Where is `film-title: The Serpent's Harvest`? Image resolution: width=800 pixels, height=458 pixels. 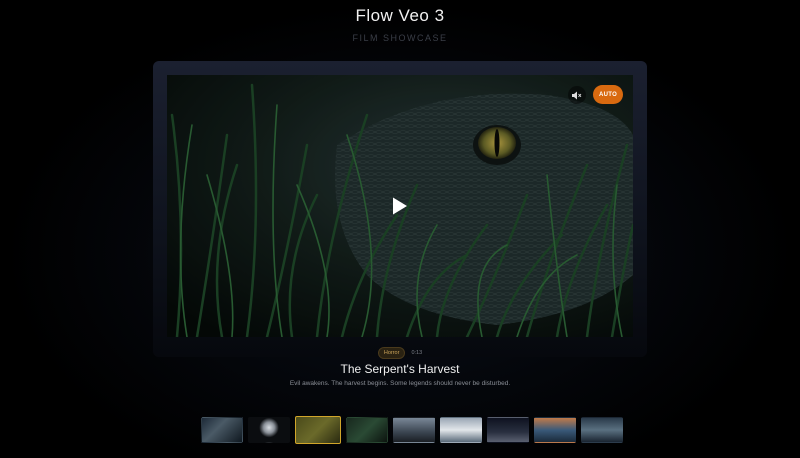 film-title: The Serpent's Harvest is located at coordinates (400, 369).